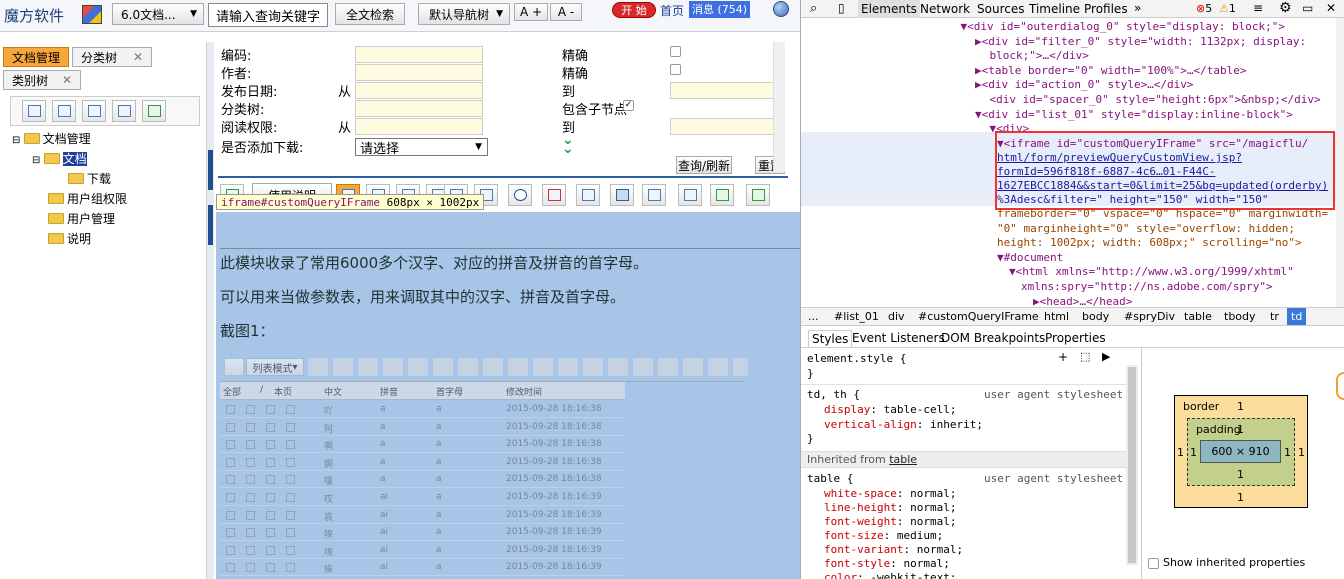  Describe the element at coordinates (268, 15) in the screenshot. I see `search-input: 请输入查询关键字` at that location.